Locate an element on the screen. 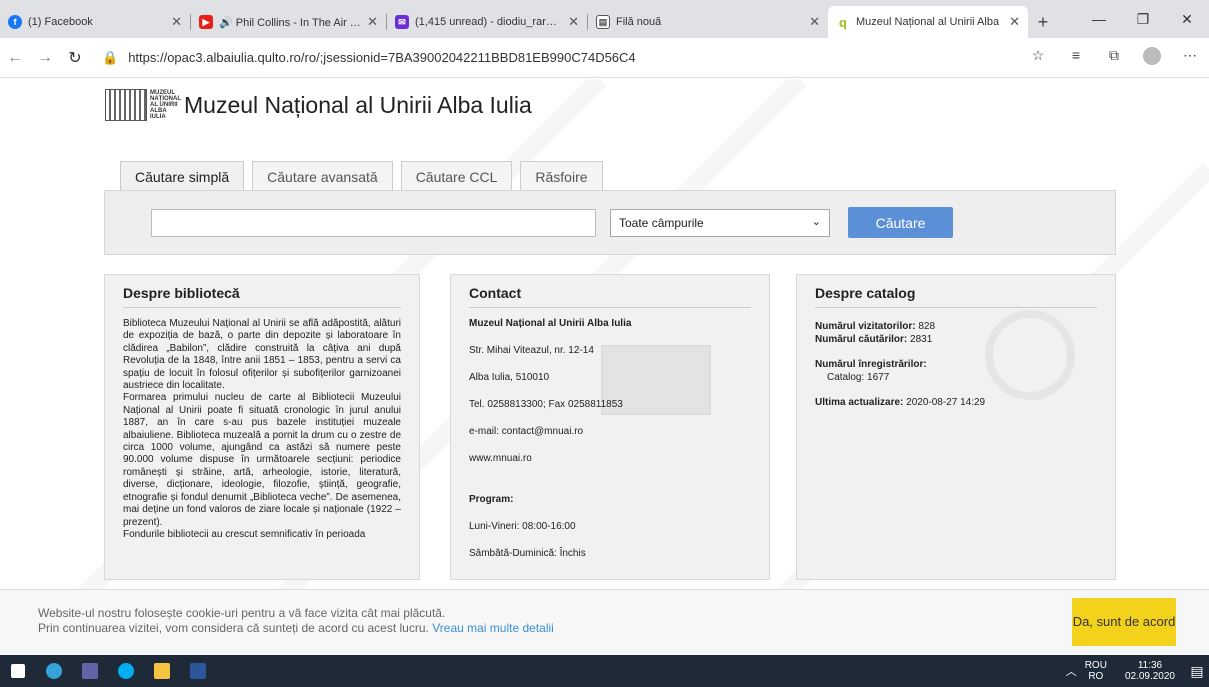 This screenshot has height=687, width=1209. collections-icon: ⧉ is located at coordinates (1114, 57).